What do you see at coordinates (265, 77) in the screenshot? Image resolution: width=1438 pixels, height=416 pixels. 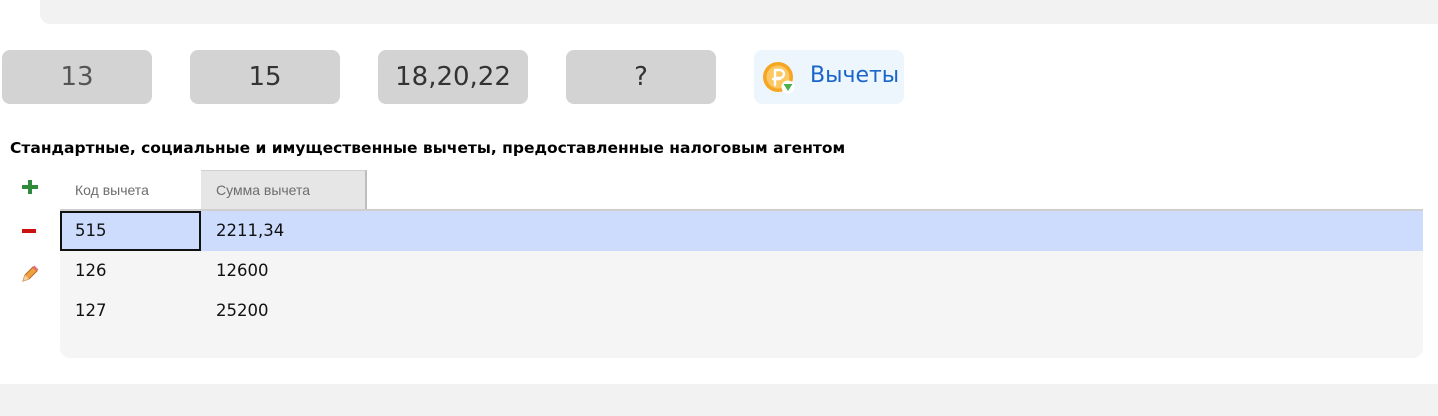 I see `tab-15: 15` at bounding box center [265, 77].